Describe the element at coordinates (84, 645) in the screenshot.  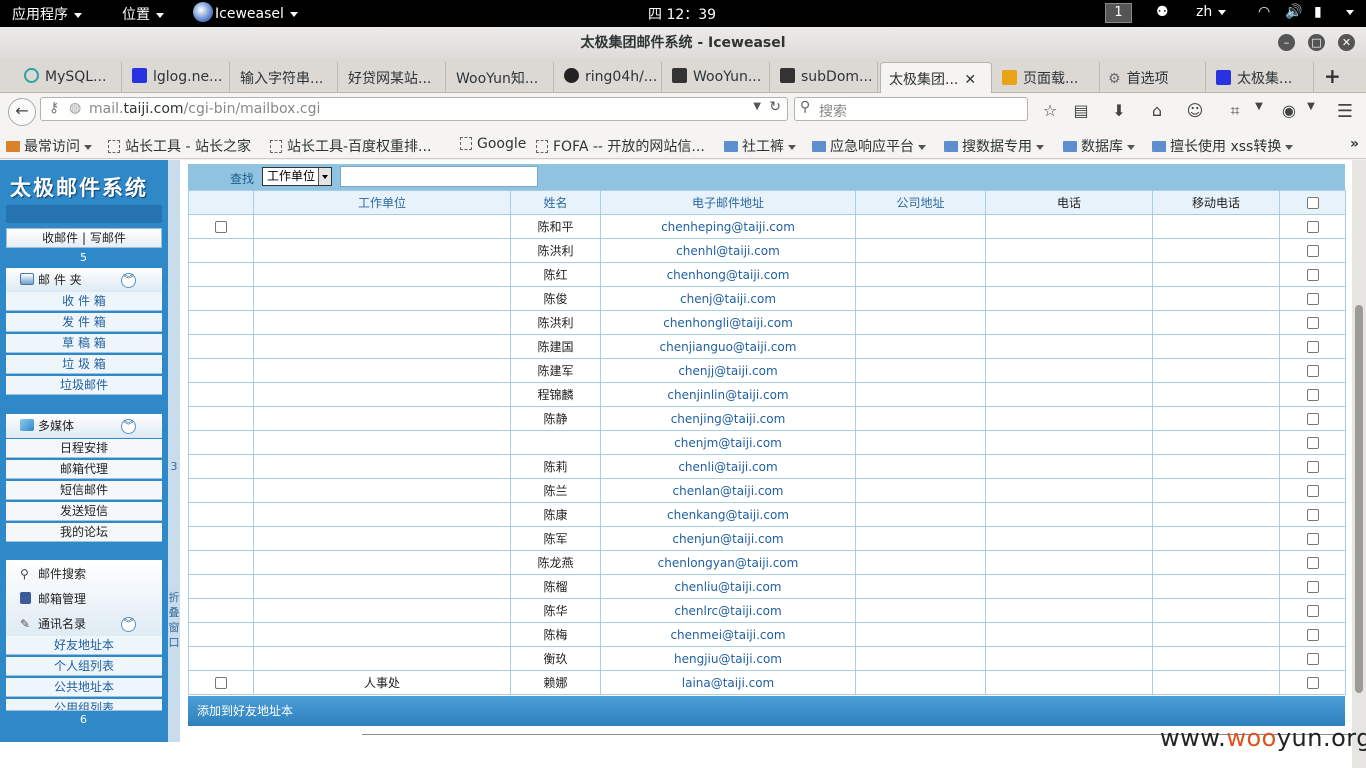
I see `sidebar-item-friend-addresses: 好友地址本` at that location.